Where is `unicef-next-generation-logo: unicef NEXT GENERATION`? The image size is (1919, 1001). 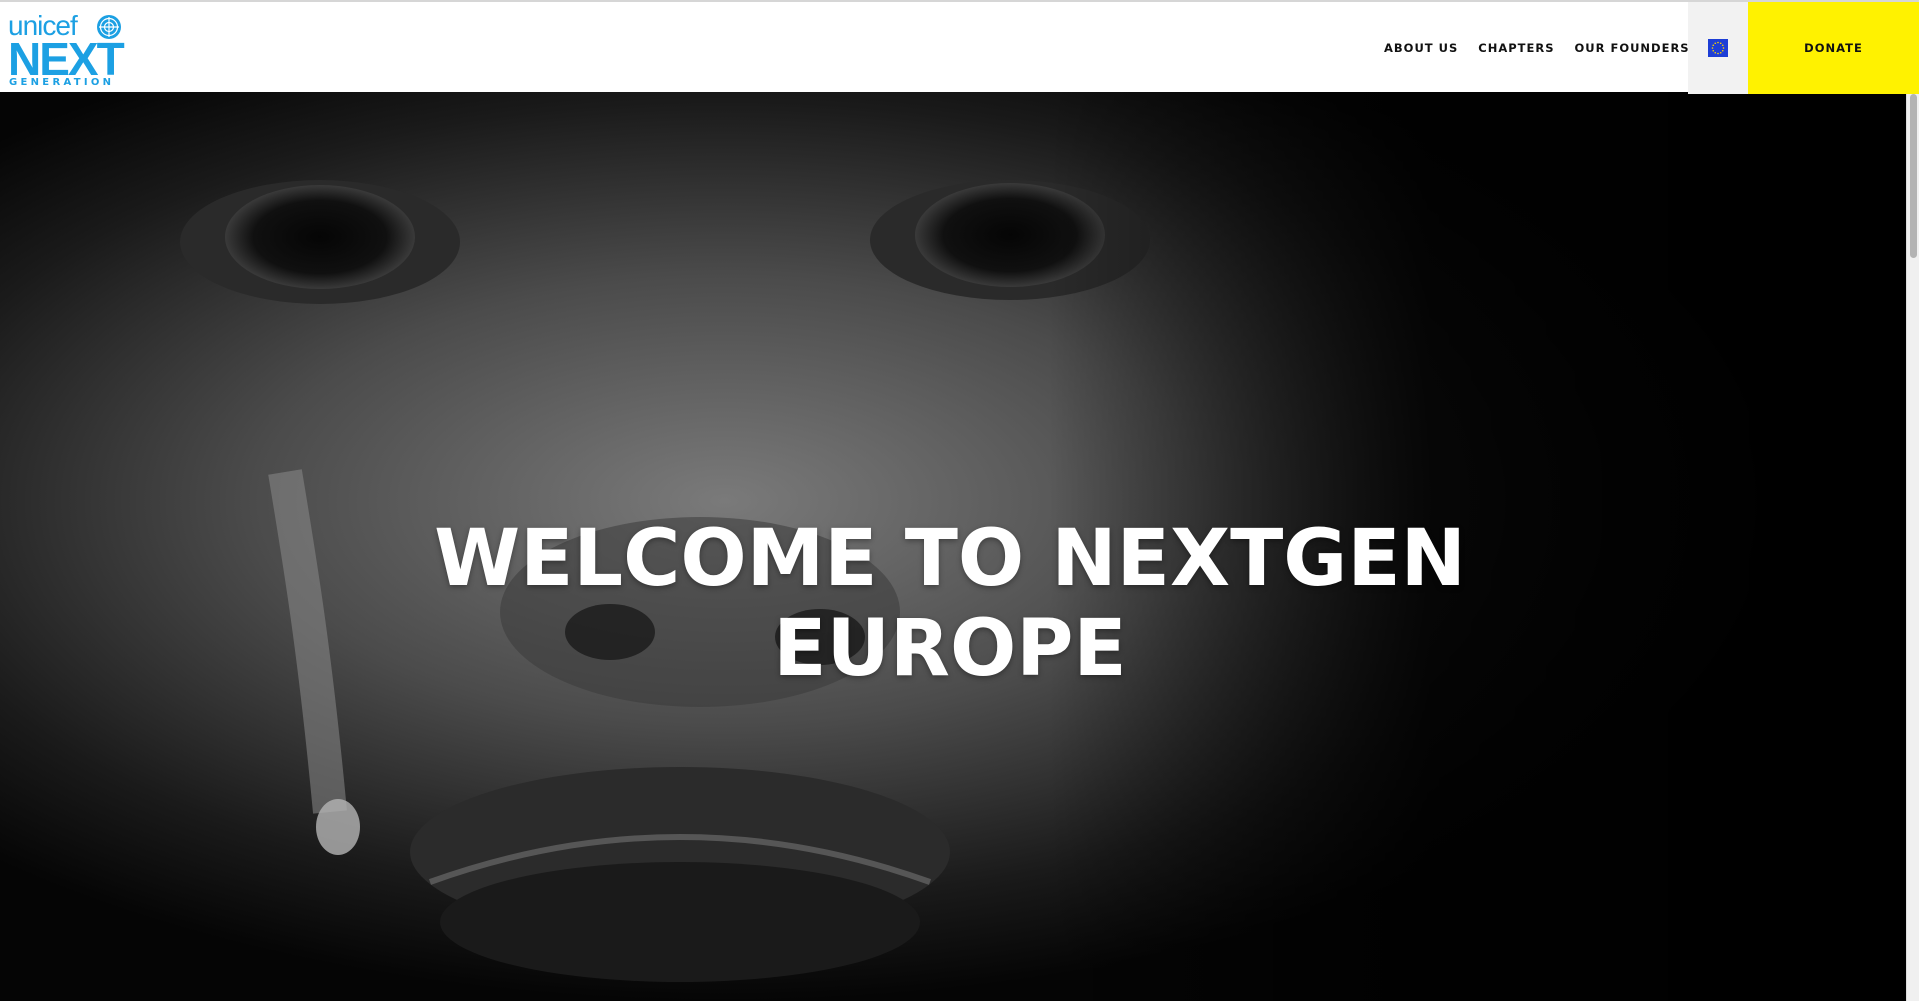 unicef-next-generation-logo: unicef NEXT GENERATION is located at coordinates (66, 50).